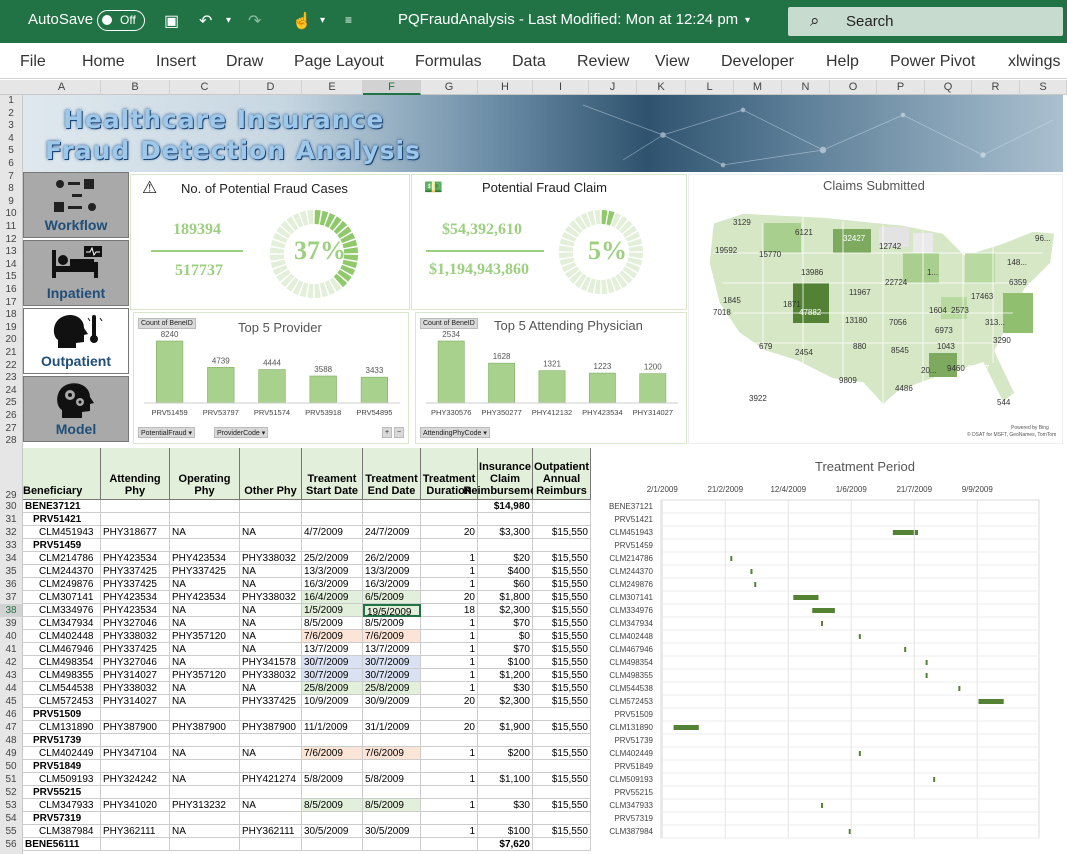 The height and width of the screenshot is (854, 1067). What do you see at coordinates (11, 792) in the screenshot?
I see `row-header-52: 52` at bounding box center [11, 792].